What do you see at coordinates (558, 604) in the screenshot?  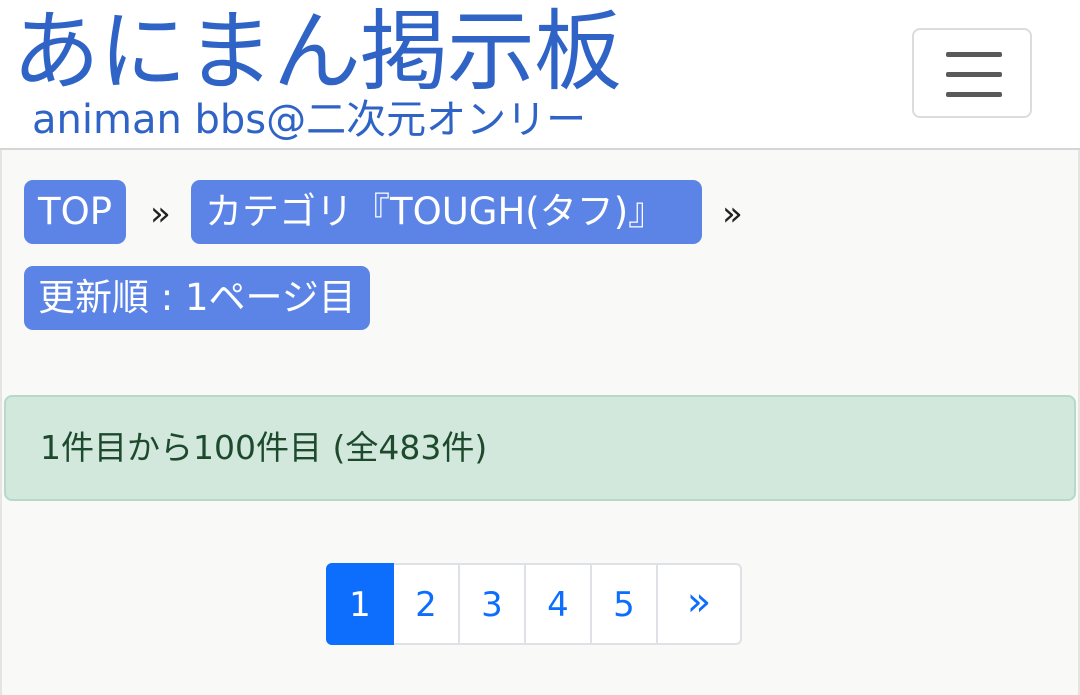 I see `page-link-4: 4` at bounding box center [558, 604].